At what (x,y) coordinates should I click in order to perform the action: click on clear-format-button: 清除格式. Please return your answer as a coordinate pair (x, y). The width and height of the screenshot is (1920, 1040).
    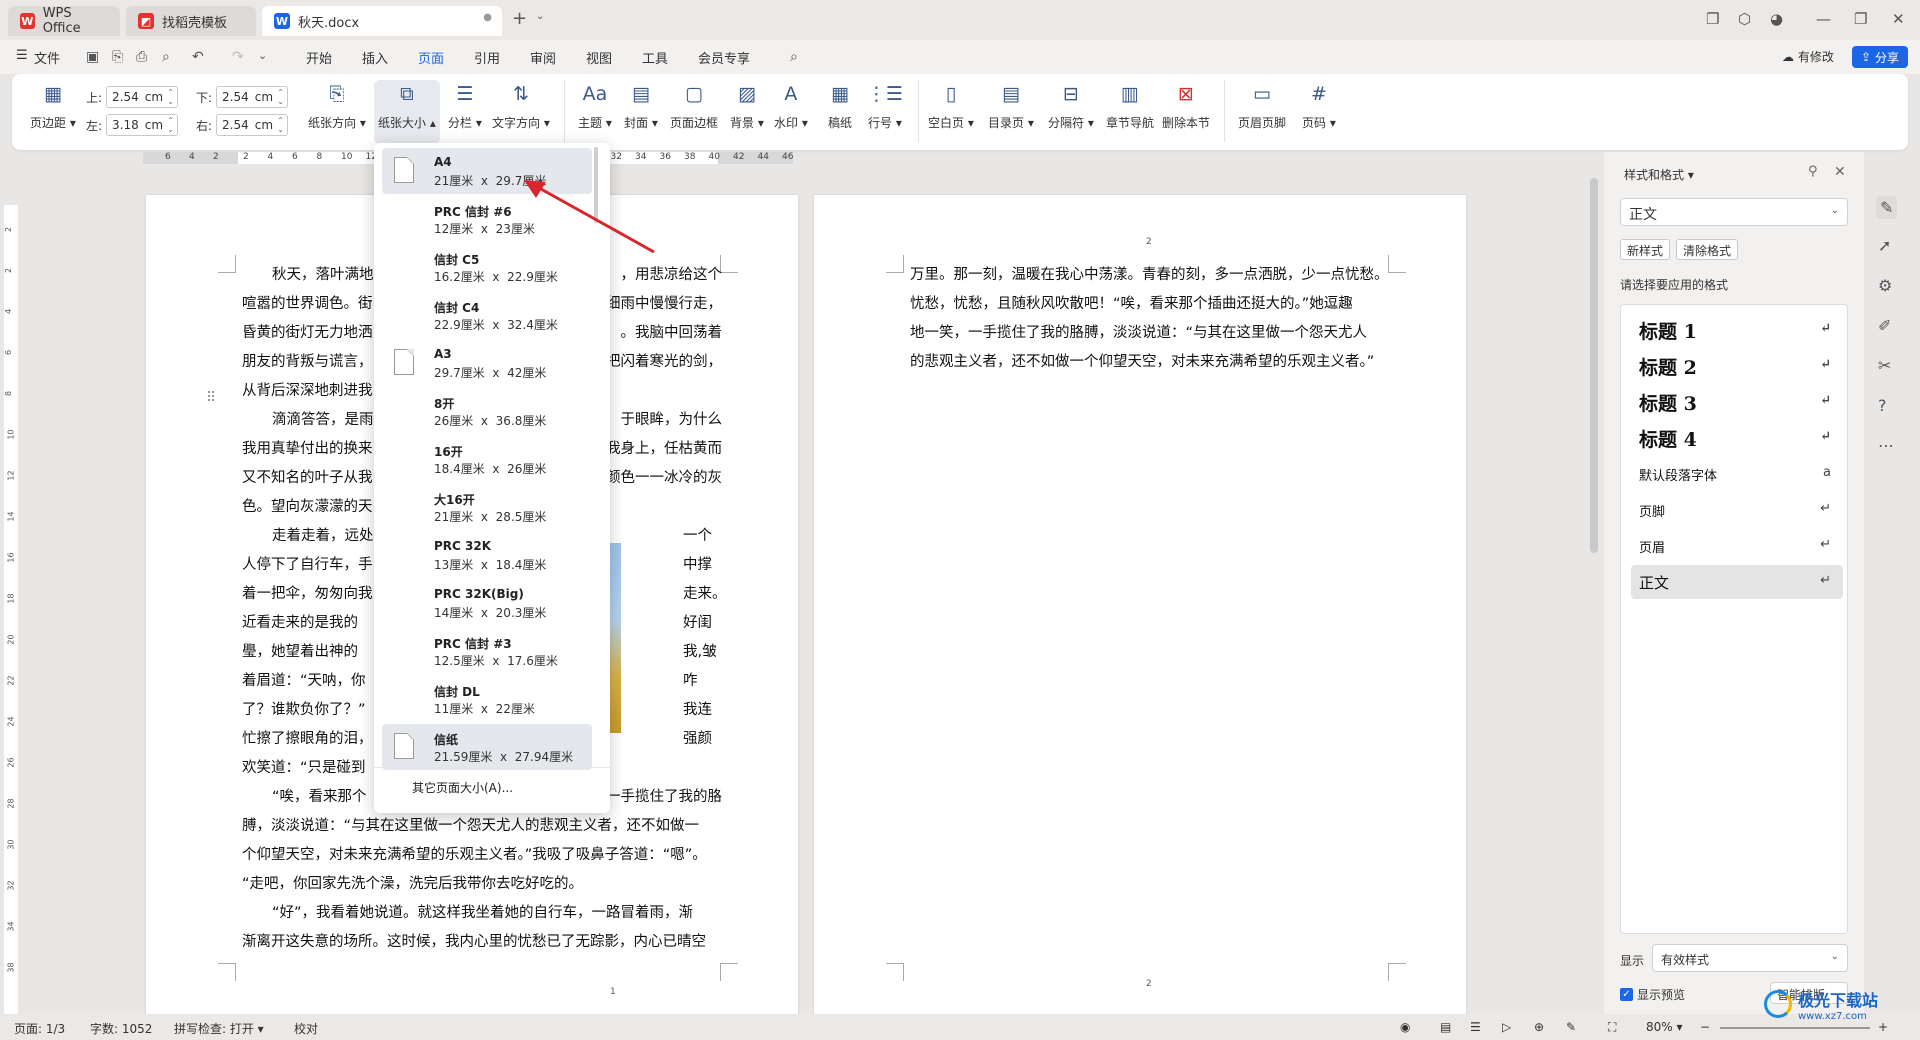
    Looking at the image, I should click on (1707, 249).